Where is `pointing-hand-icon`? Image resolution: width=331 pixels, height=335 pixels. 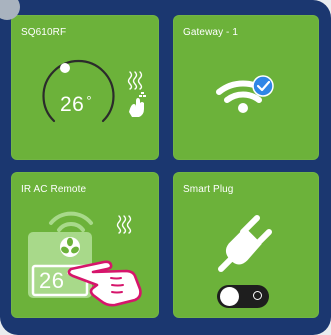
pointing-hand-icon is located at coordinates (104, 283).